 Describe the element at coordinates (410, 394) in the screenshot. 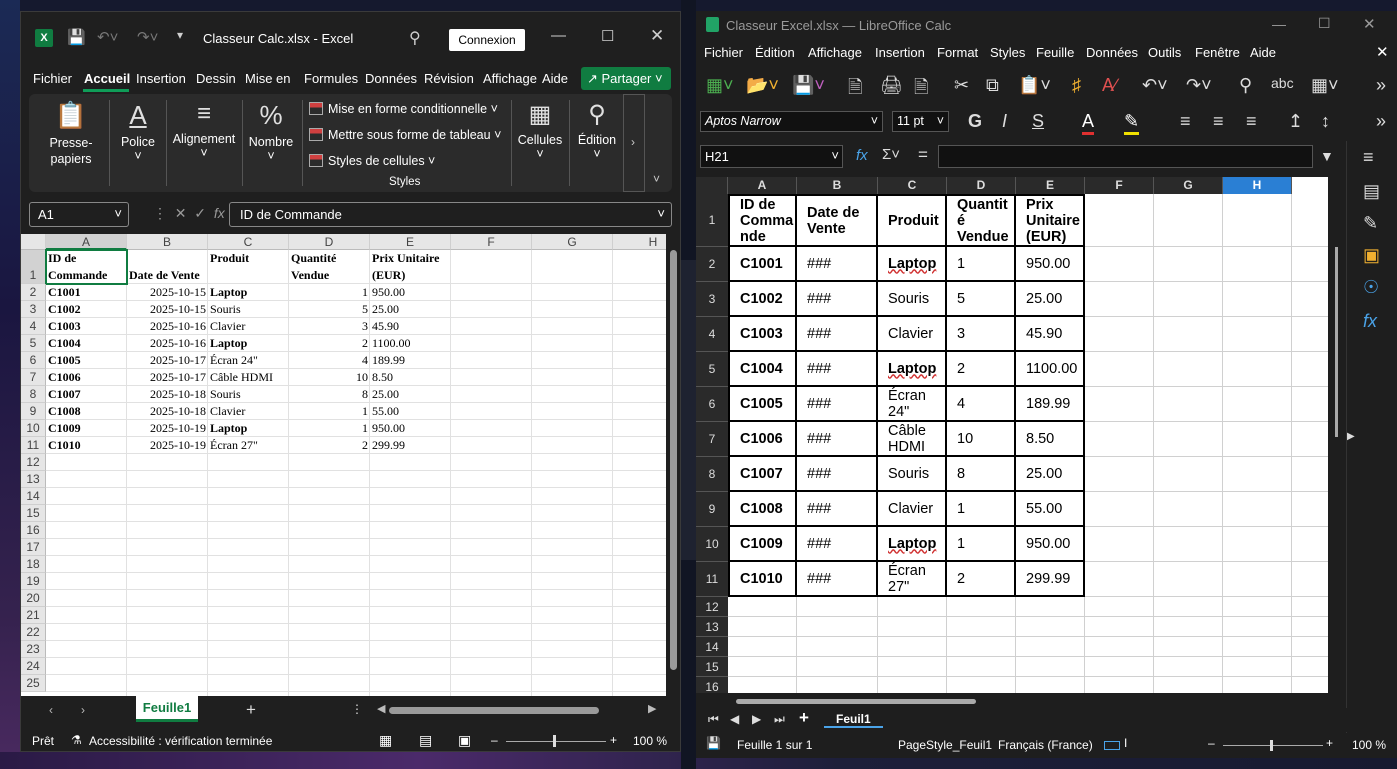

I see `data-cell: 25.00` at that location.